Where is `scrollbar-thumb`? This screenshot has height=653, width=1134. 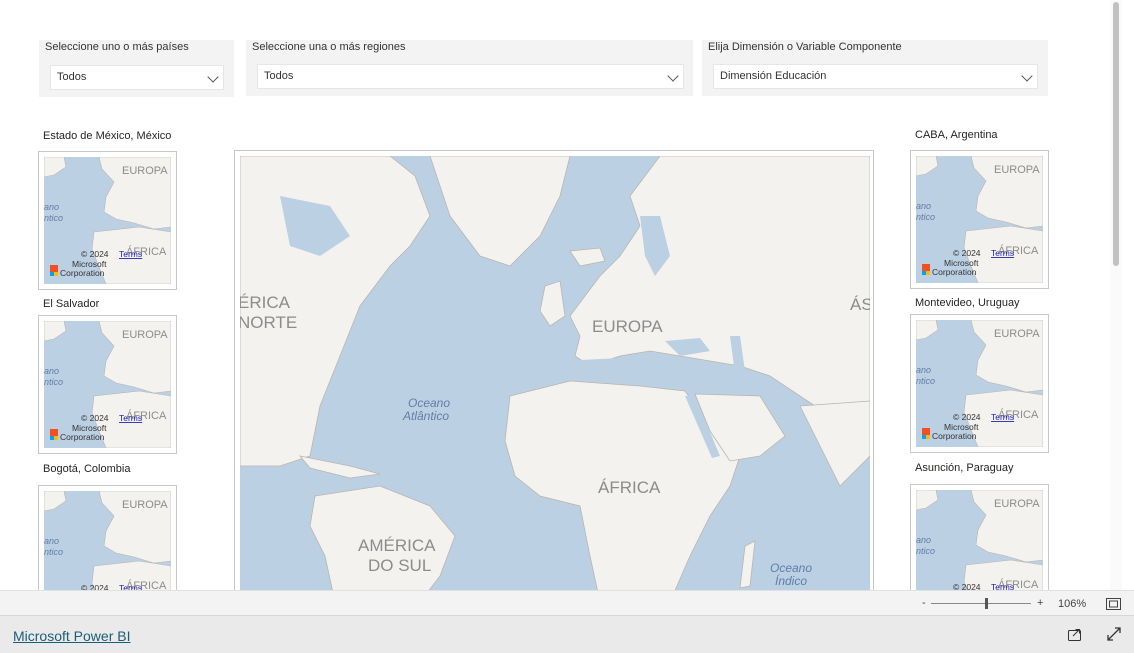 scrollbar-thumb is located at coordinates (1116, 134).